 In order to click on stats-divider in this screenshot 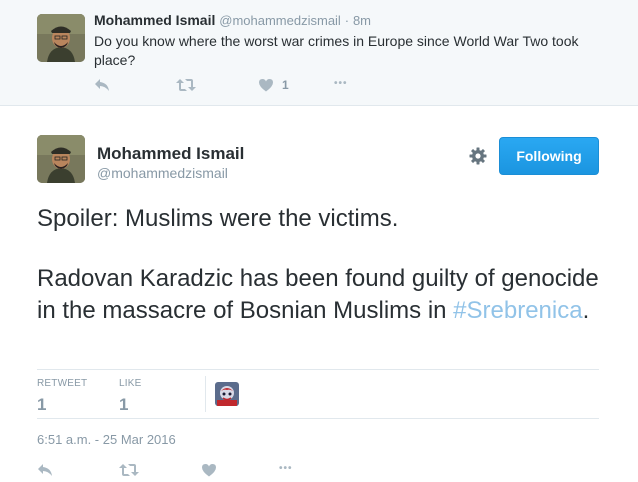, I will do `click(205, 394)`.